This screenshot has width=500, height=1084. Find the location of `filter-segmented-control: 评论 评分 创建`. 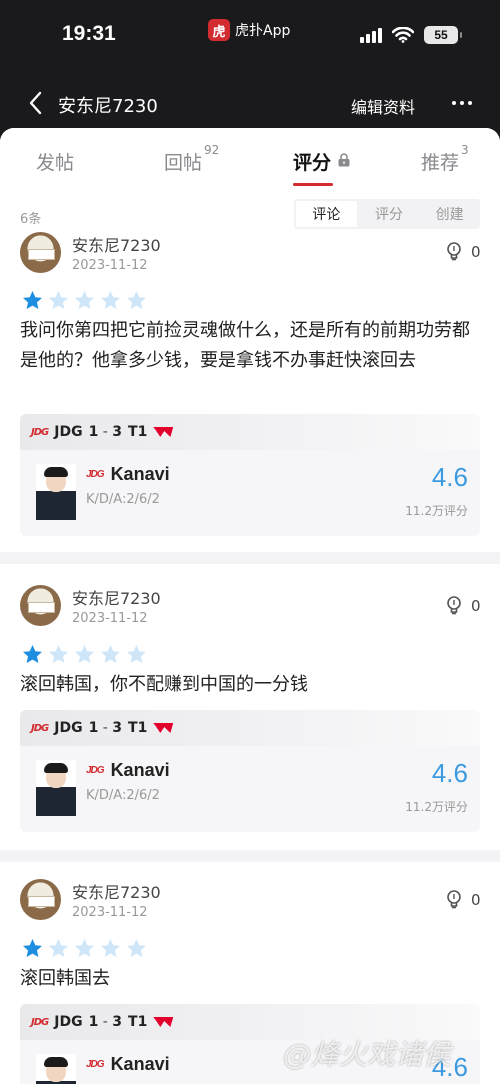

filter-segmented-control: 评论 评分 创建 is located at coordinates (387, 214).